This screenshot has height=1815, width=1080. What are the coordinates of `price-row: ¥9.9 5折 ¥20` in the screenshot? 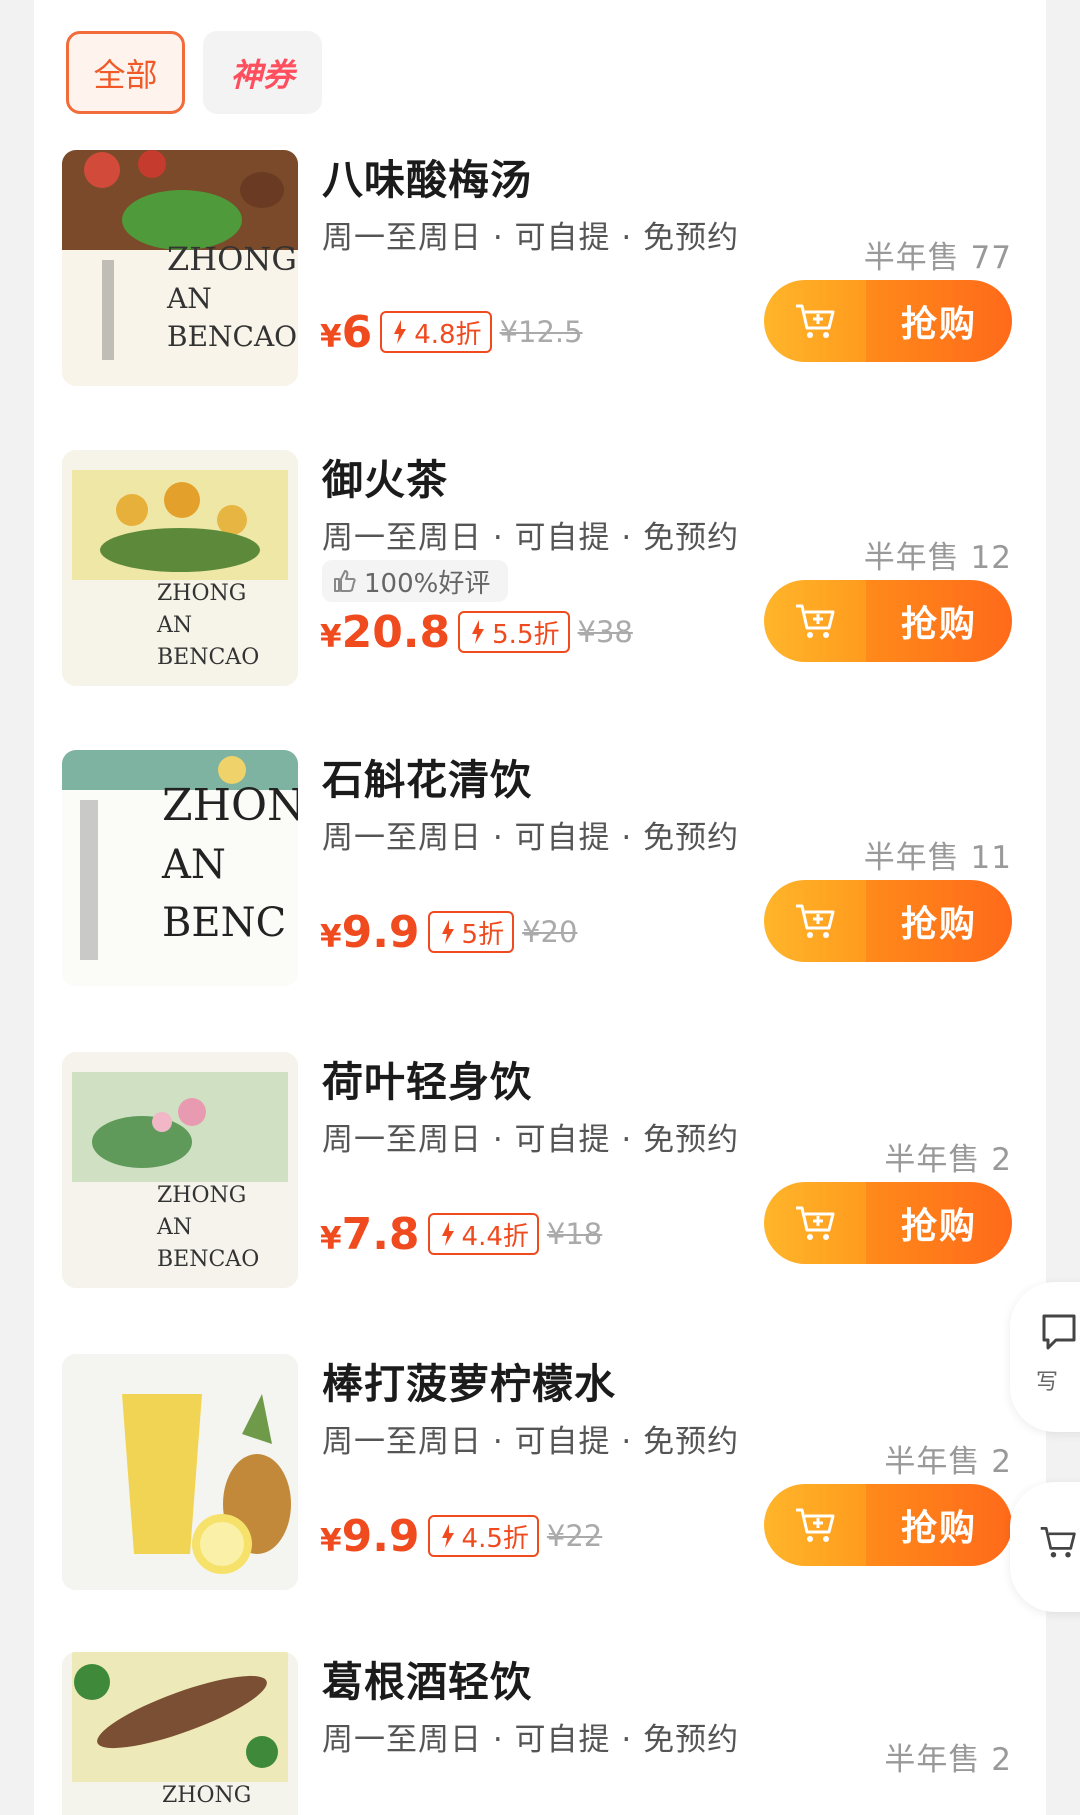 It's located at (448, 932).